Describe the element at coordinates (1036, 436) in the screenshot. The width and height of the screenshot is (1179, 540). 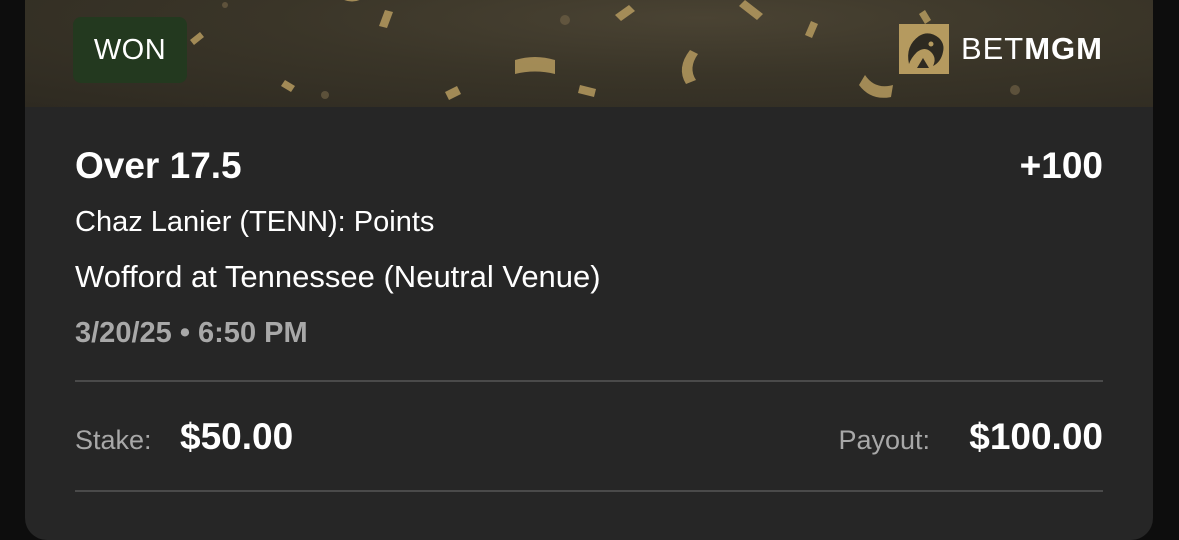
I see `payout-value: $100.00` at that location.